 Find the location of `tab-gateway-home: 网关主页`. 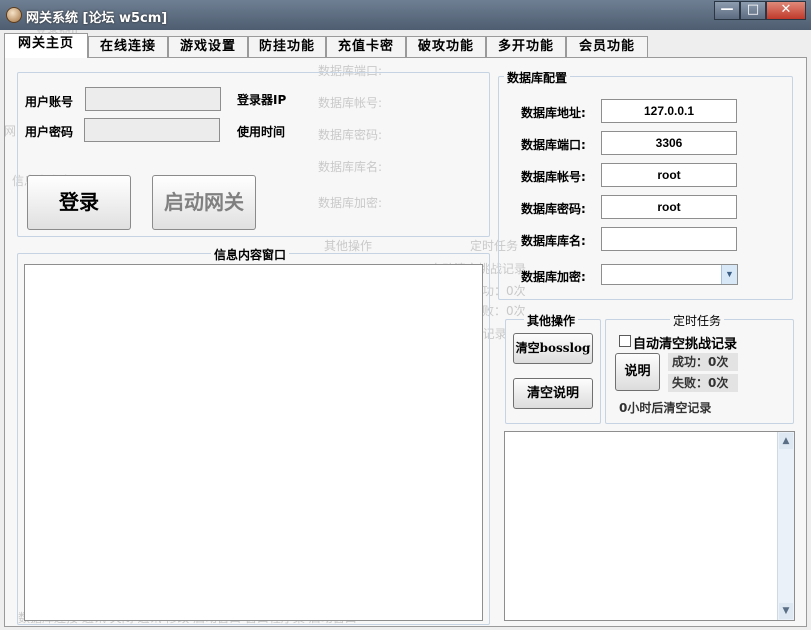

tab-gateway-home: 网关主页 is located at coordinates (46, 45).